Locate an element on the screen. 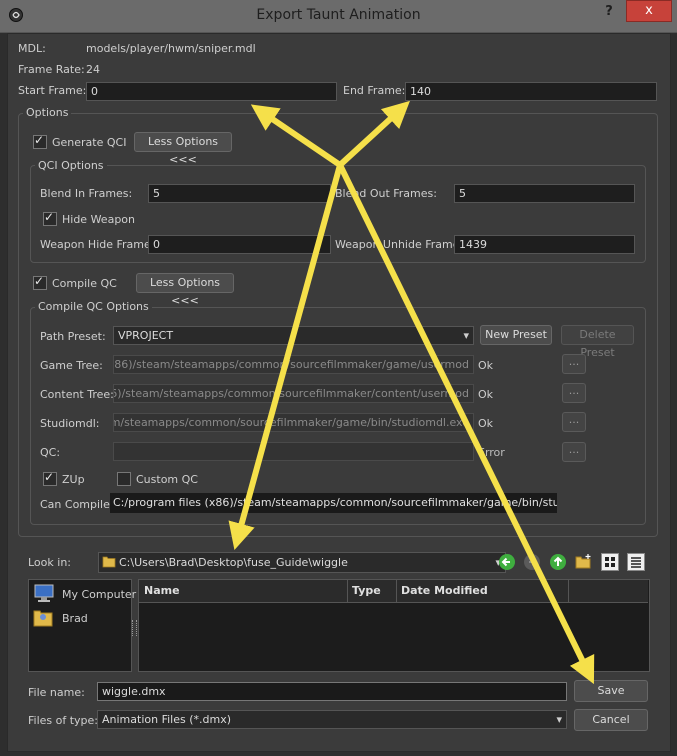  file-name-input: wiggle.dmx is located at coordinates (332, 691).